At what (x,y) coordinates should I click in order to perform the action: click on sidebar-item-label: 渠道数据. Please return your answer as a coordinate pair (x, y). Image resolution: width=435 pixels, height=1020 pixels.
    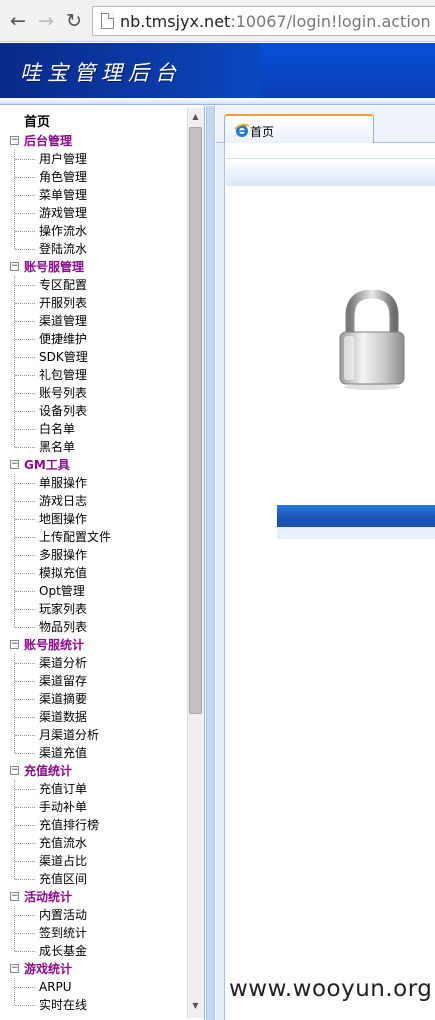
    Looking at the image, I should click on (63, 717).